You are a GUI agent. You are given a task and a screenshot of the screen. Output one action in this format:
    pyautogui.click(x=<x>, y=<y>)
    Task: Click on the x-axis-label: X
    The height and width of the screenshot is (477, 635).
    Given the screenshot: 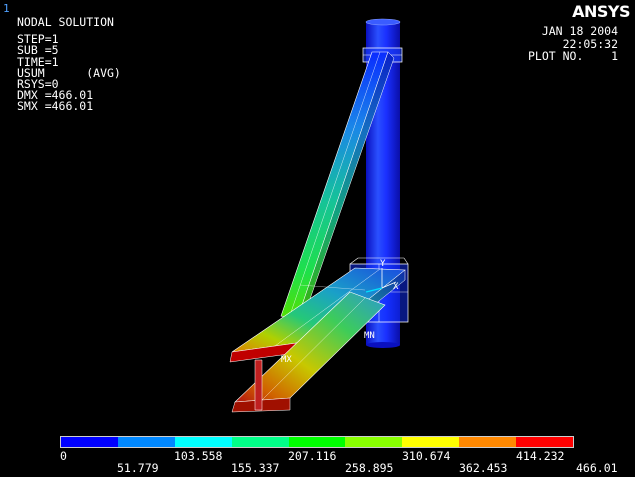 What is the action you would take?
    pyautogui.click(x=396, y=287)
    